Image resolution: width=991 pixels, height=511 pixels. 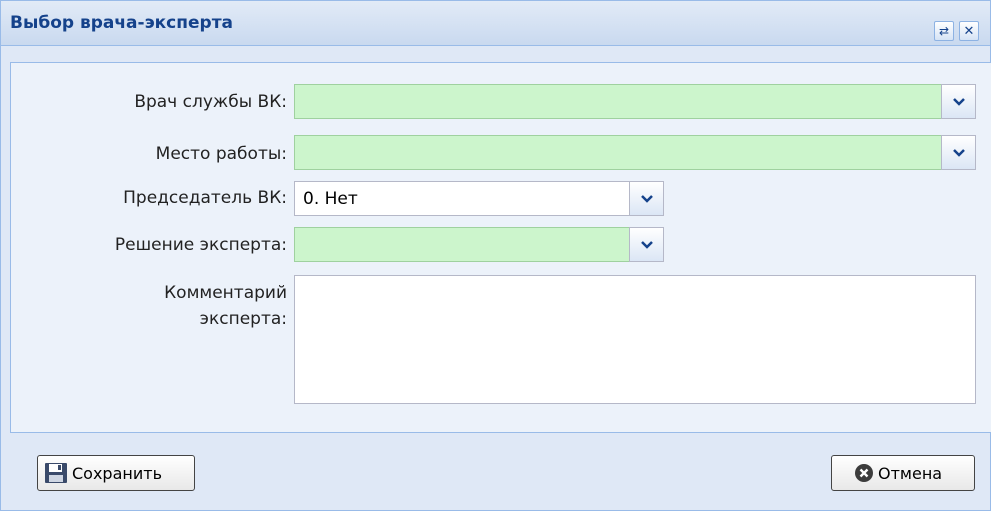 What do you see at coordinates (330, 199) in the screenshot?
I see `chairman-value: 0. Нет` at bounding box center [330, 199].